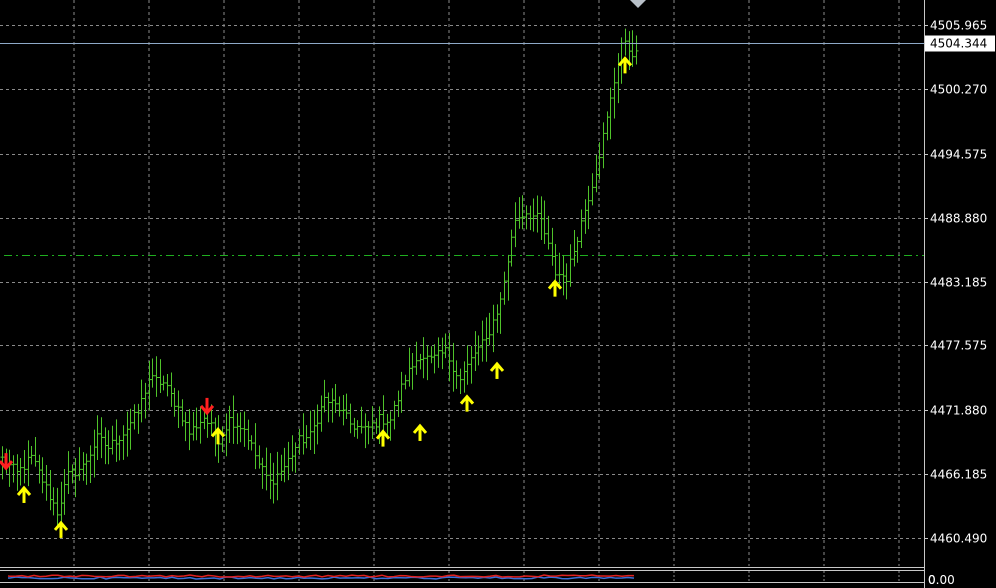  I want to click on axis-tick-label: 4471.880, so click(958, 411).